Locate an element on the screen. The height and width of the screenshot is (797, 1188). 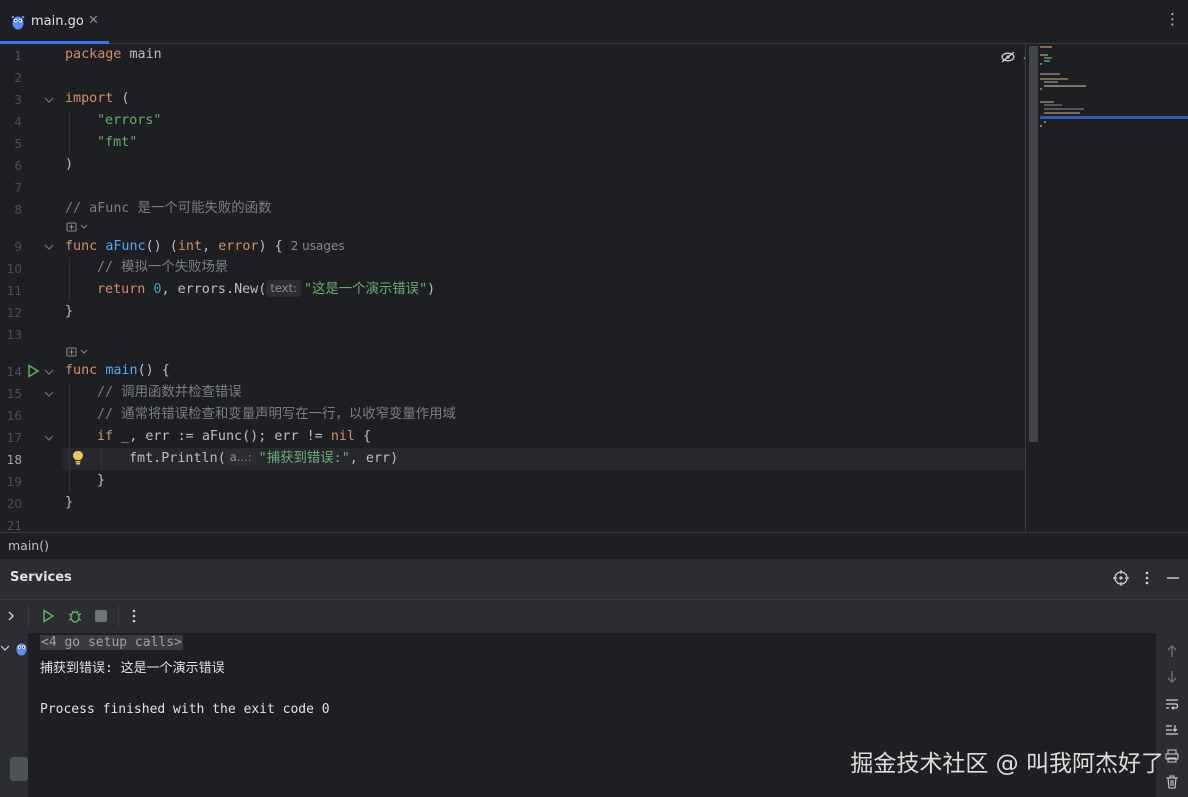
up-arrow-icon is located at coordinates (1172, 651).